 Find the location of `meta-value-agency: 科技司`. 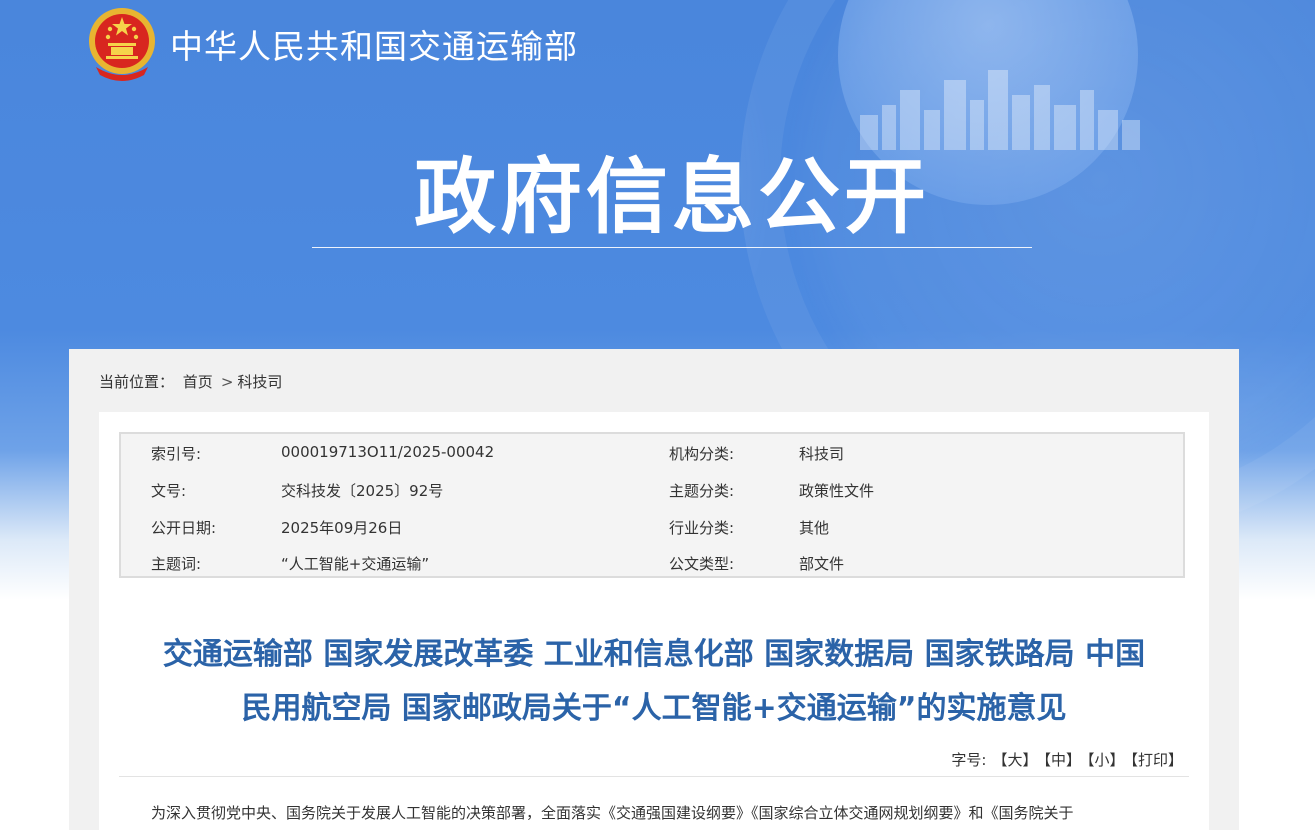

meta-value-agency: 科技司 is located at coordinates (822, 454).